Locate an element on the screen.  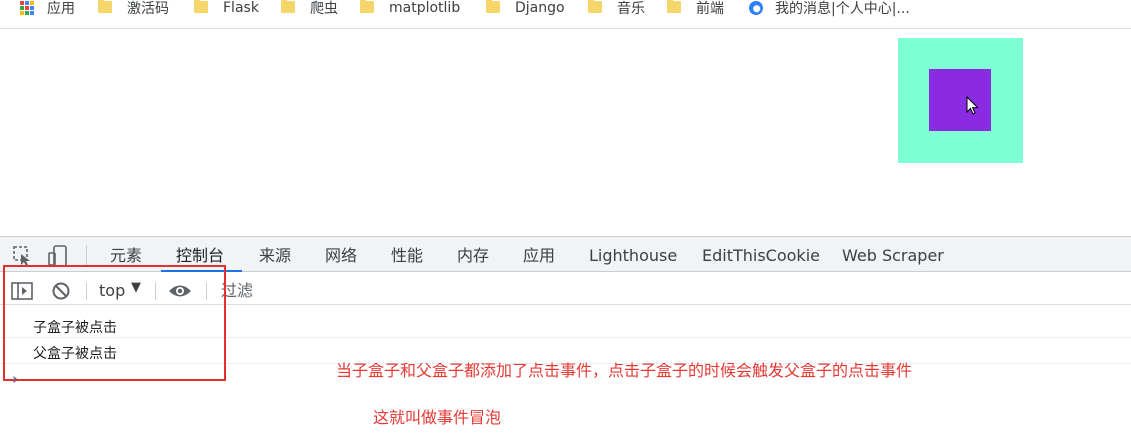
highlight-box is located at coordinates (114, 323).